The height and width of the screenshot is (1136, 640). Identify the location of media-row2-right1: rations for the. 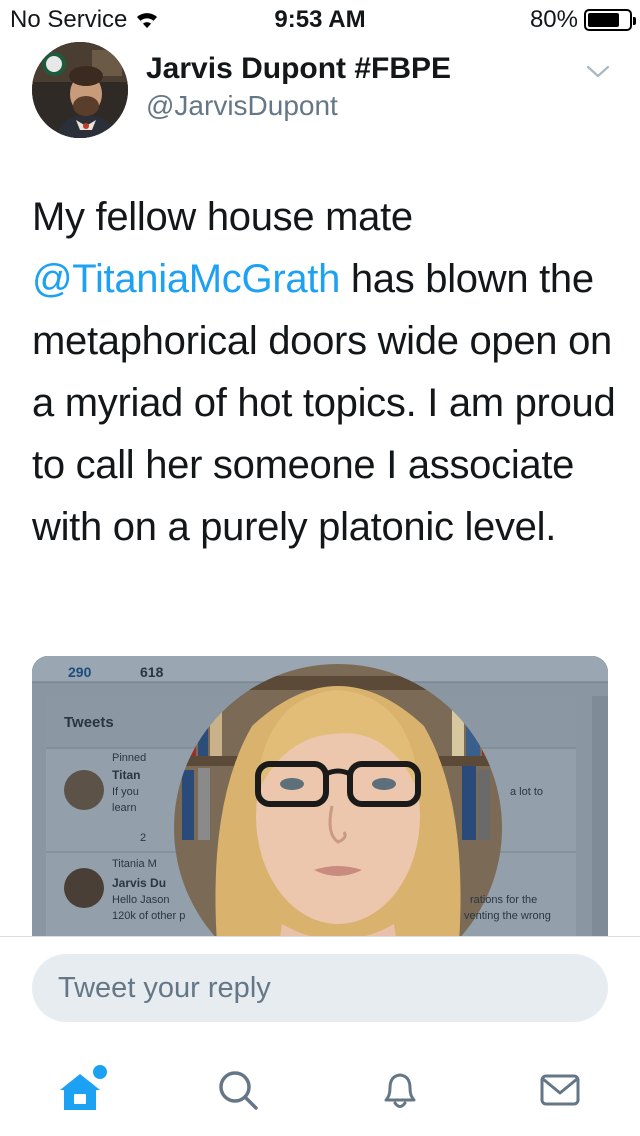
(504, 900).